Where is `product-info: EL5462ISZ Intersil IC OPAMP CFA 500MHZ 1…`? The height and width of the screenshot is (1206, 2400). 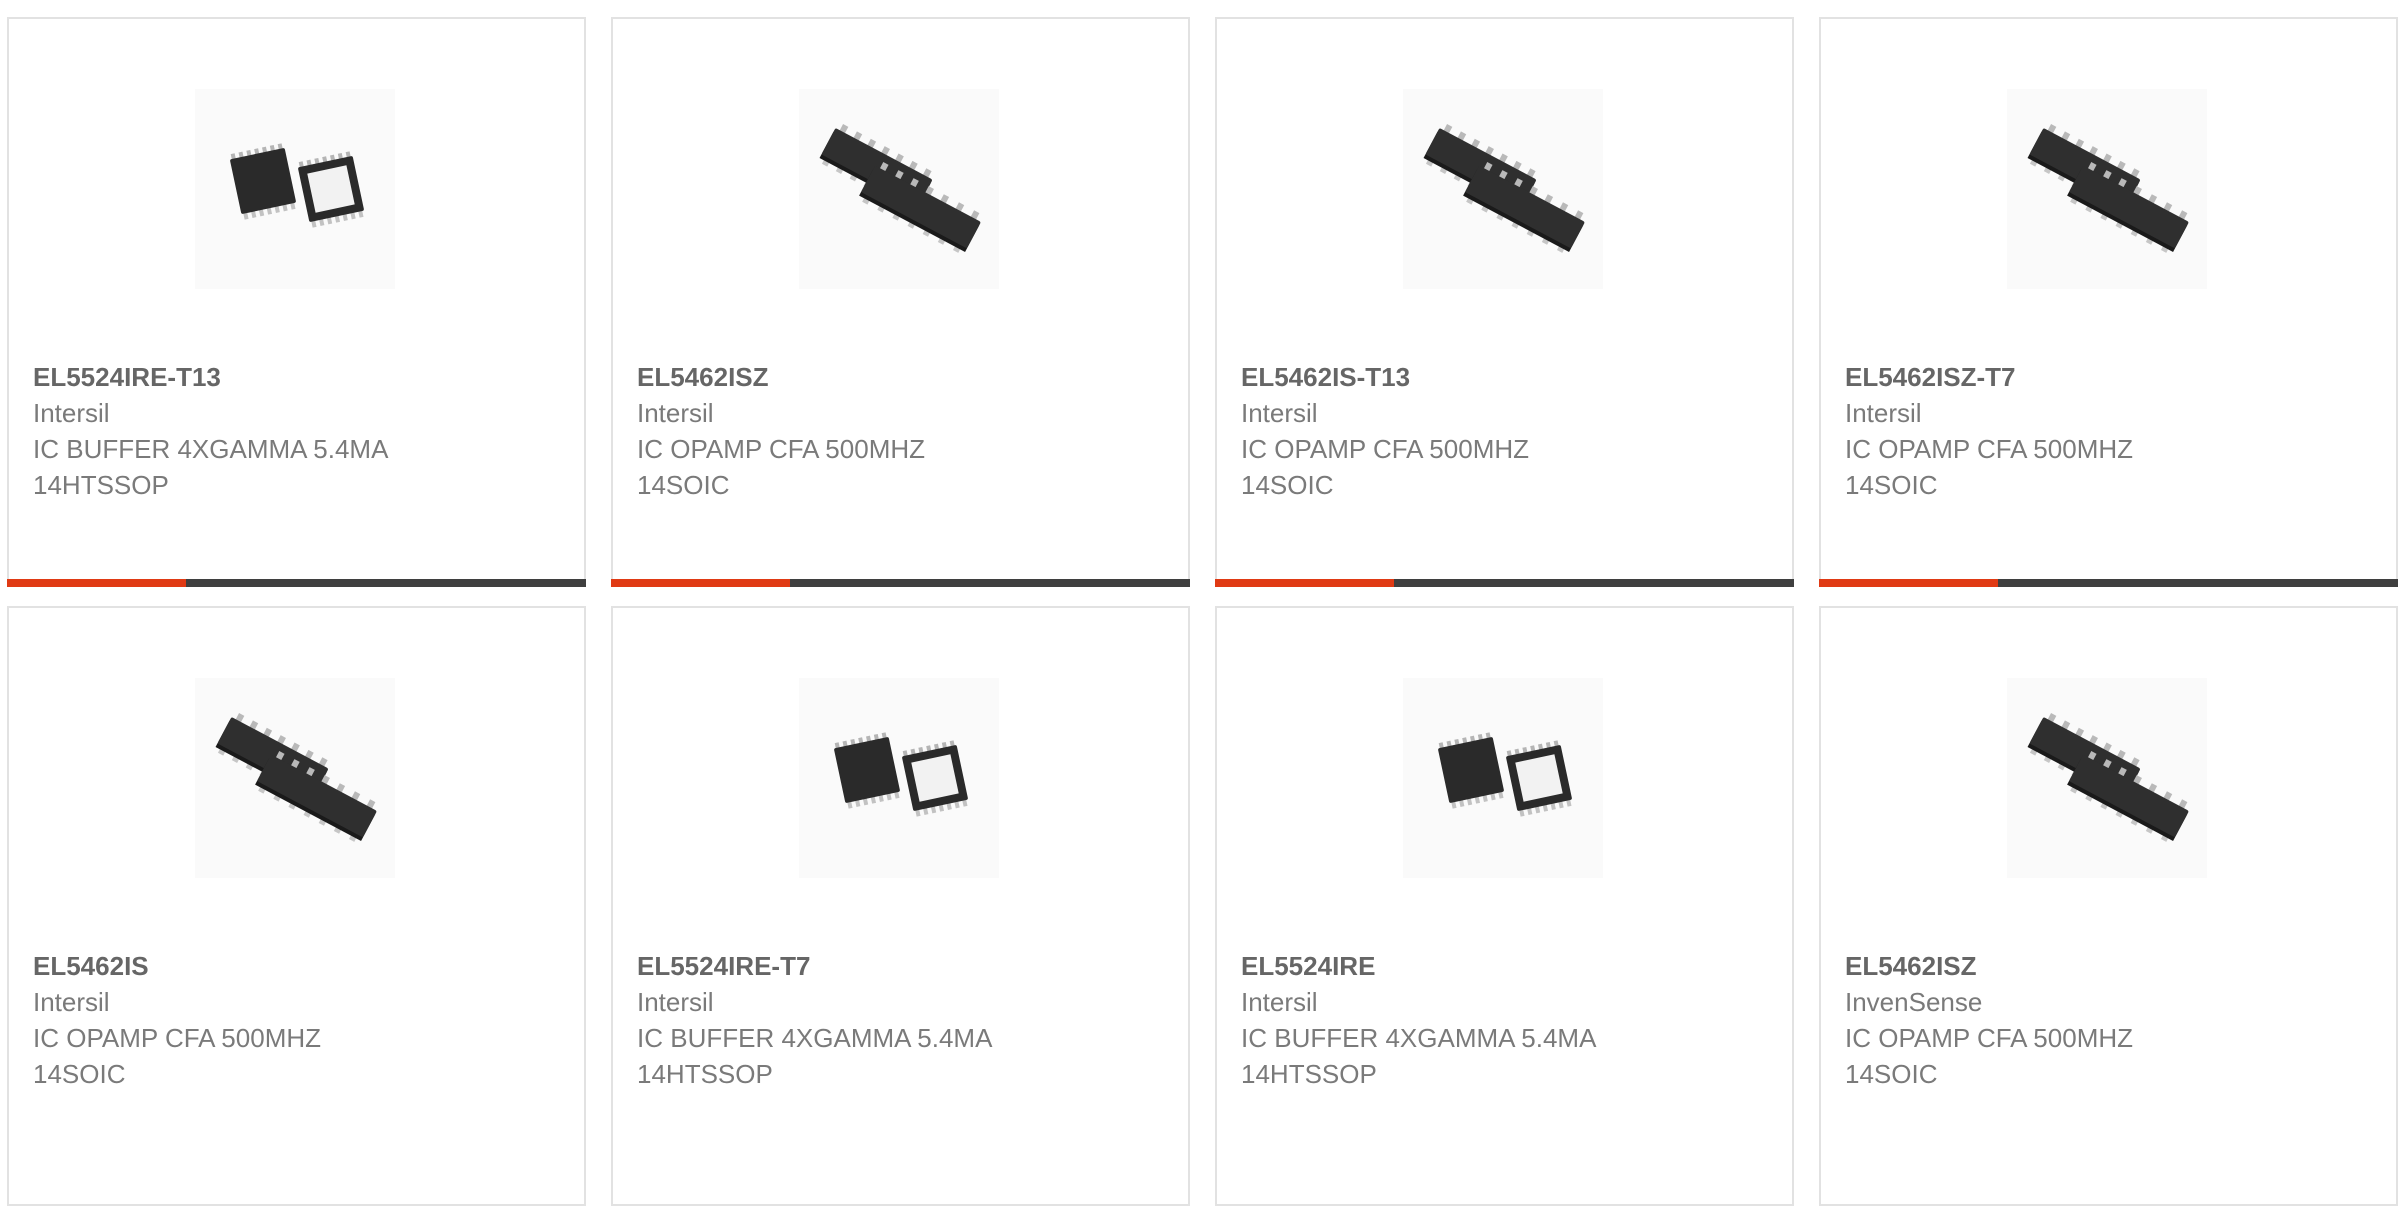 product-info: EL5462ISZ Intersil IC OPAMP CFA 500MHZ 1… is located at coordinates (900, 431).